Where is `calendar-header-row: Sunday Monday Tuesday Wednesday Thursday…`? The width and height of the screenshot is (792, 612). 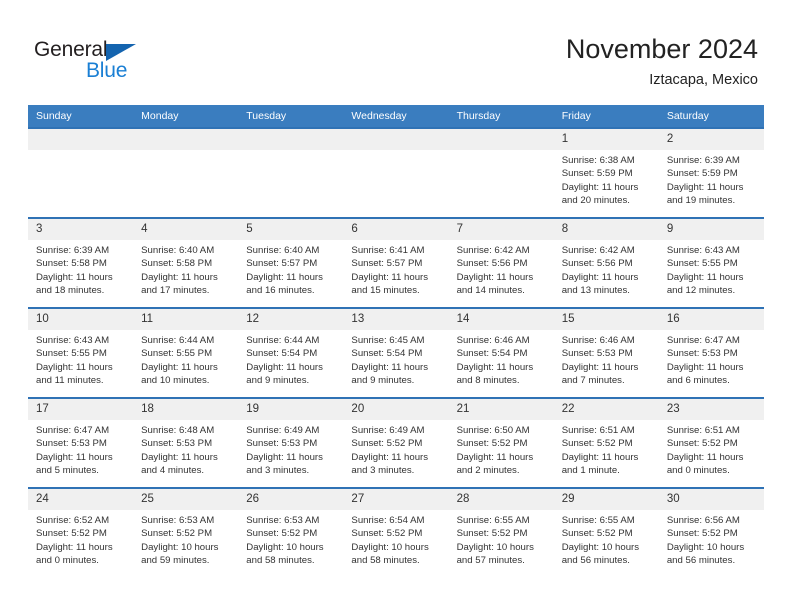 calendar-header-row: Sunday Monday Tuesday Wednesday Thursday… is located at coordinates (396, 116).